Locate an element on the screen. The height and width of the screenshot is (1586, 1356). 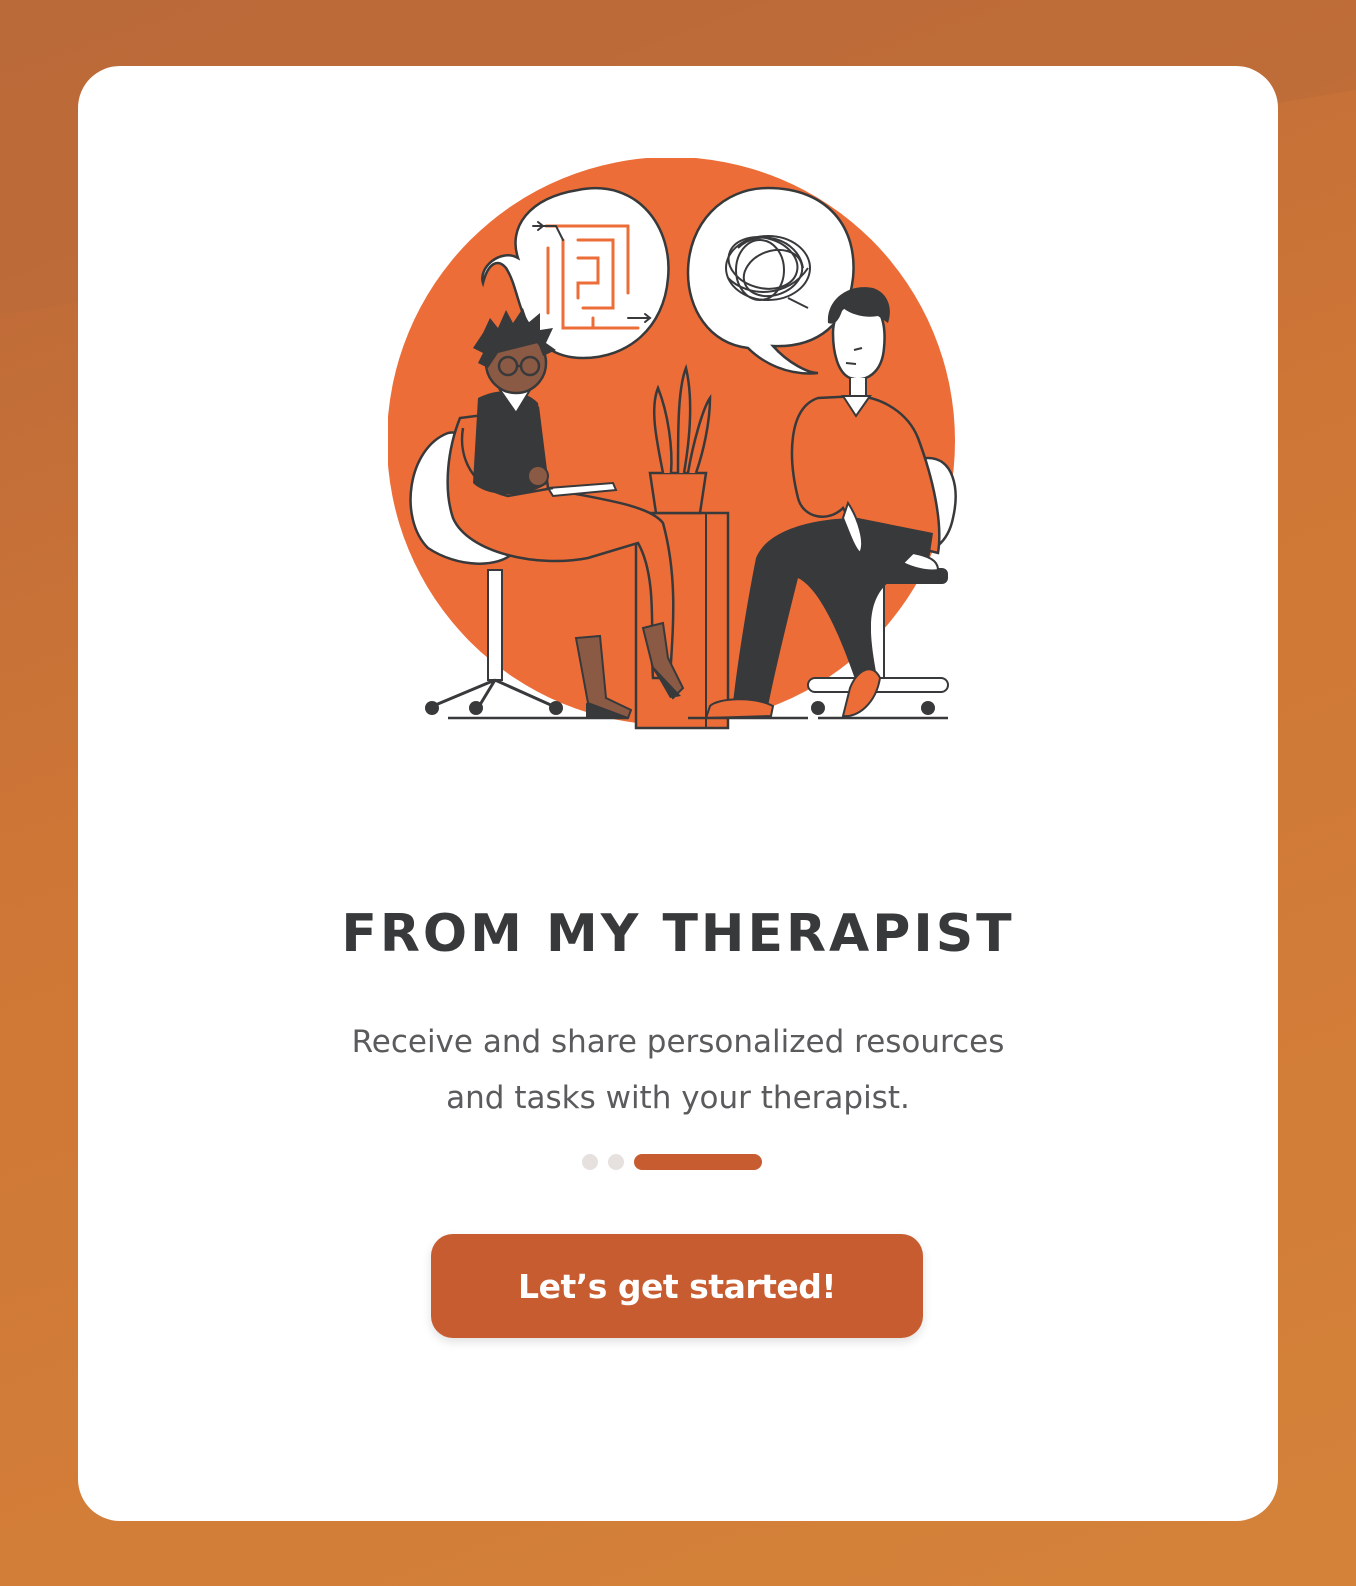
pagination-indicator is located at coordinates (672, 1162).